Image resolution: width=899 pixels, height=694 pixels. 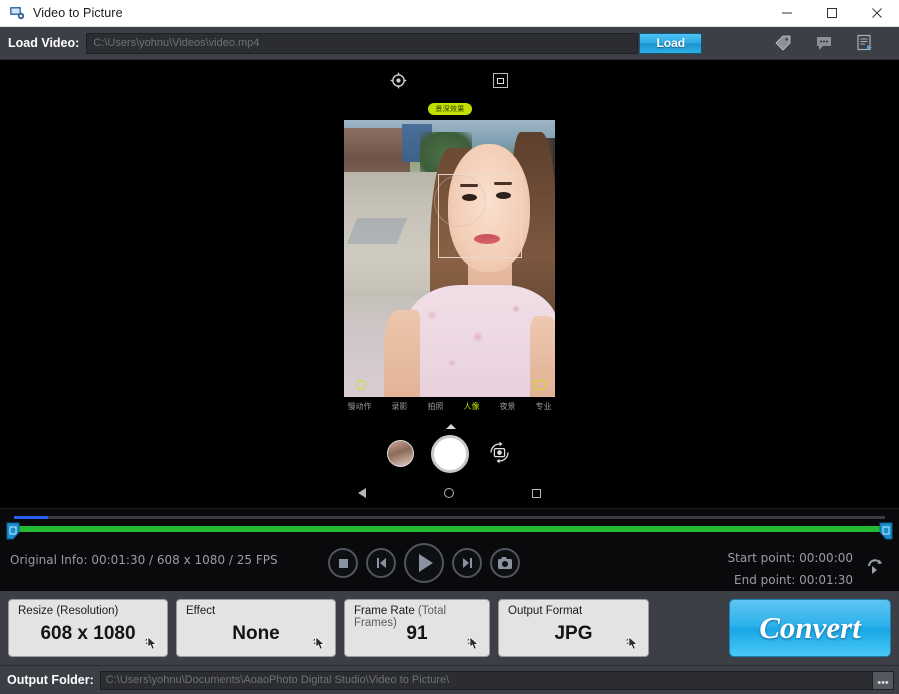 I want to click on convert-button: Convert, so click(x=810, y=628).